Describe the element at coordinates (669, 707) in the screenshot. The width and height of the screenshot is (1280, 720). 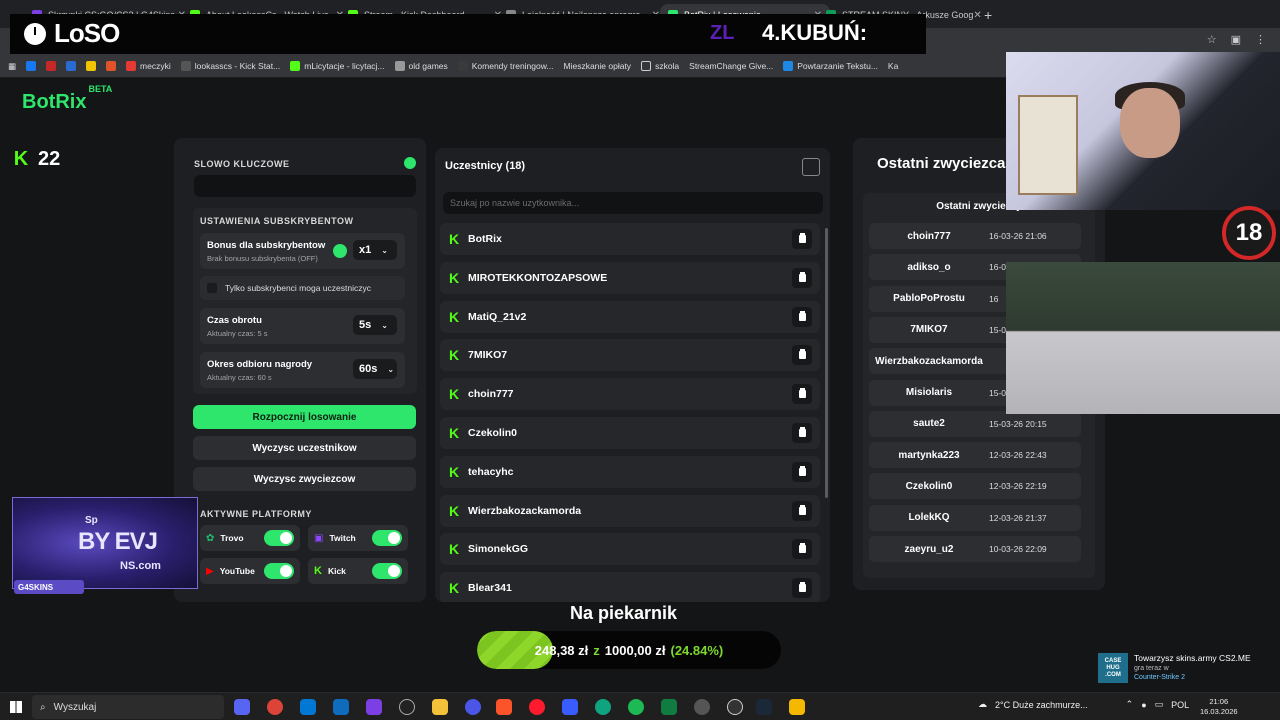
I see `excel-icon` at that location.